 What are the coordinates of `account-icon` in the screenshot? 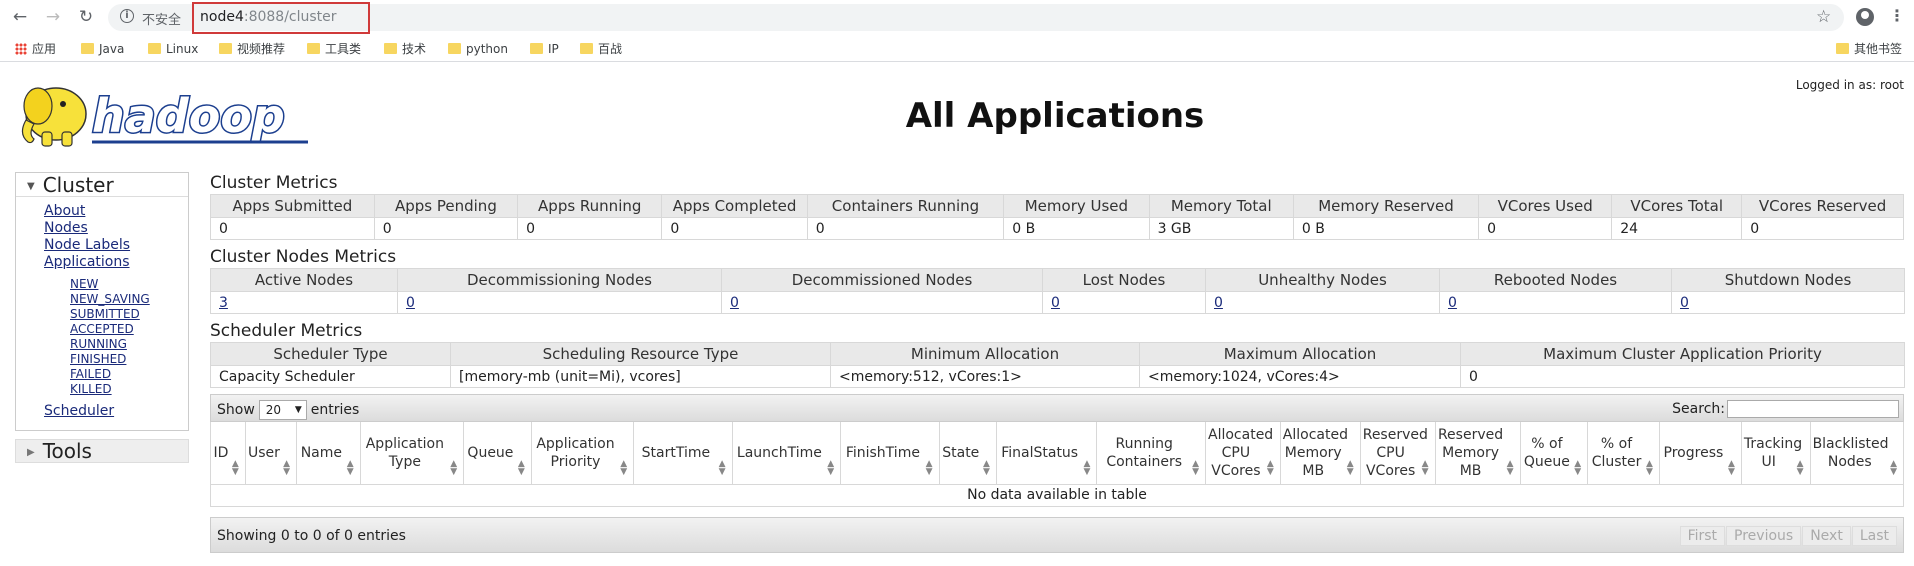 It's located at (1865, 17).